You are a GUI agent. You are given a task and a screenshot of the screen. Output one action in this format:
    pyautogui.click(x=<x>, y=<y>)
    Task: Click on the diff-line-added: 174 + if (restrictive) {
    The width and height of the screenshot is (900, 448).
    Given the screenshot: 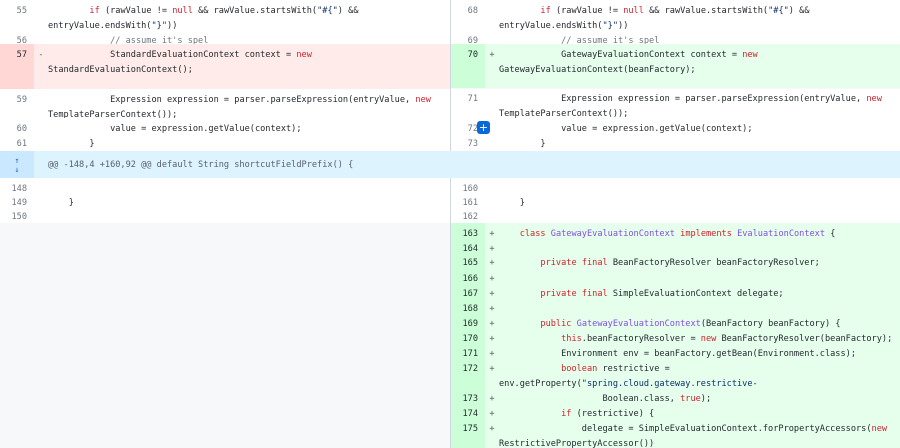 What is the action you would take?
    pyautogui.click(x=675, y=411)
    